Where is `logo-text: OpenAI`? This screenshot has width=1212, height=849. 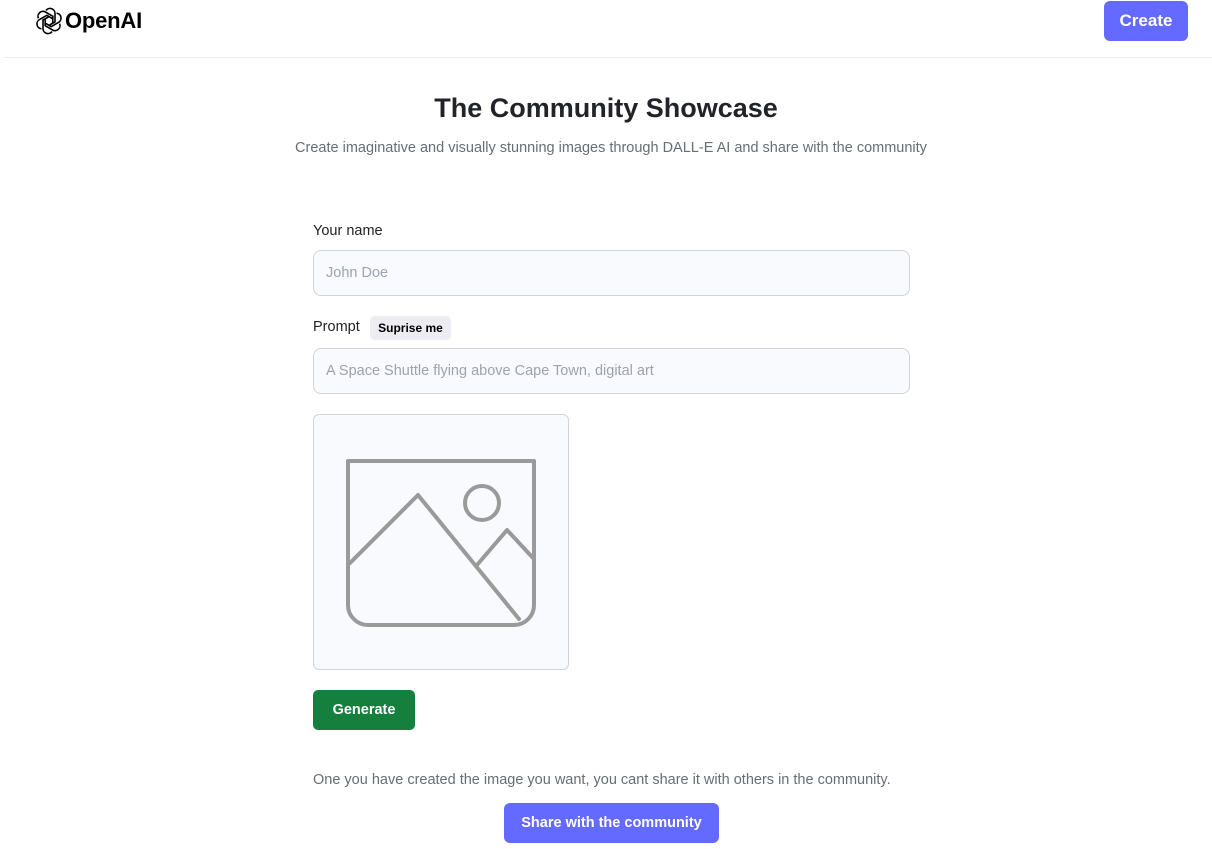 logo-text: OpenAI is located at coordinates (104, 20).